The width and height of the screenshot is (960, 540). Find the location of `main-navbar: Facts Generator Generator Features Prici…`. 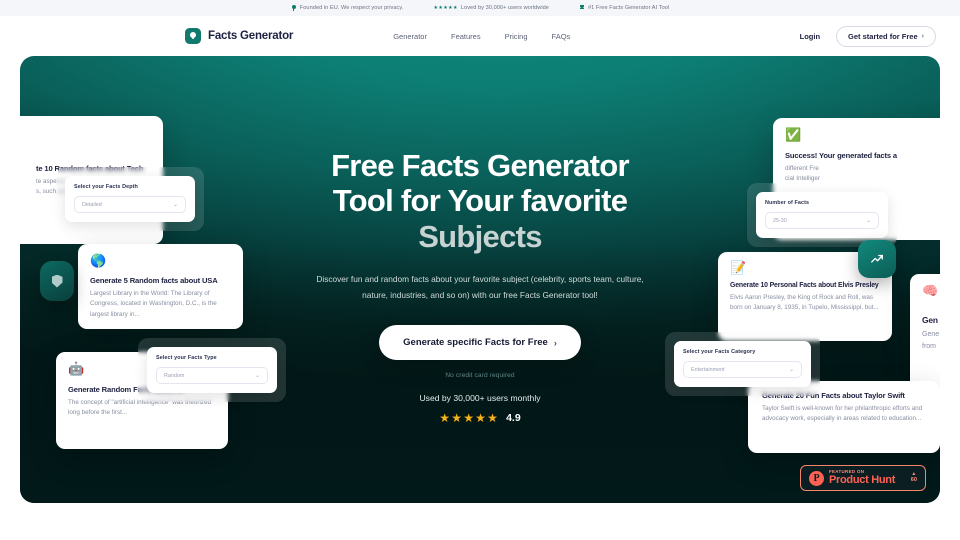

main-navbar: Facts Generator Generator Features Prici… is located at coordinates (480, 36).